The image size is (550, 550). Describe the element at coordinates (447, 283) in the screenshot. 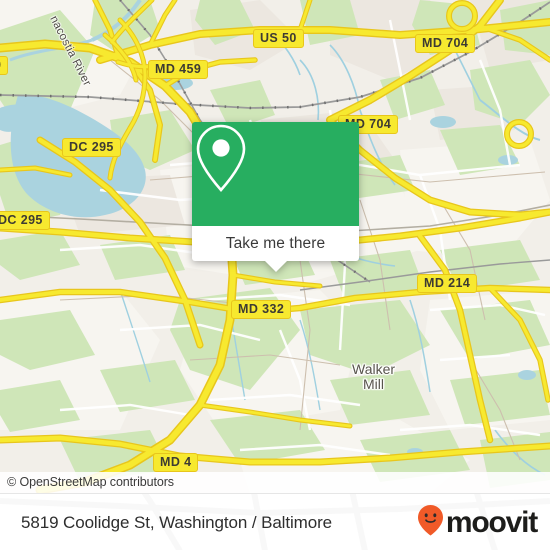

I see `road-shield-md-214: MD 214` at that location.